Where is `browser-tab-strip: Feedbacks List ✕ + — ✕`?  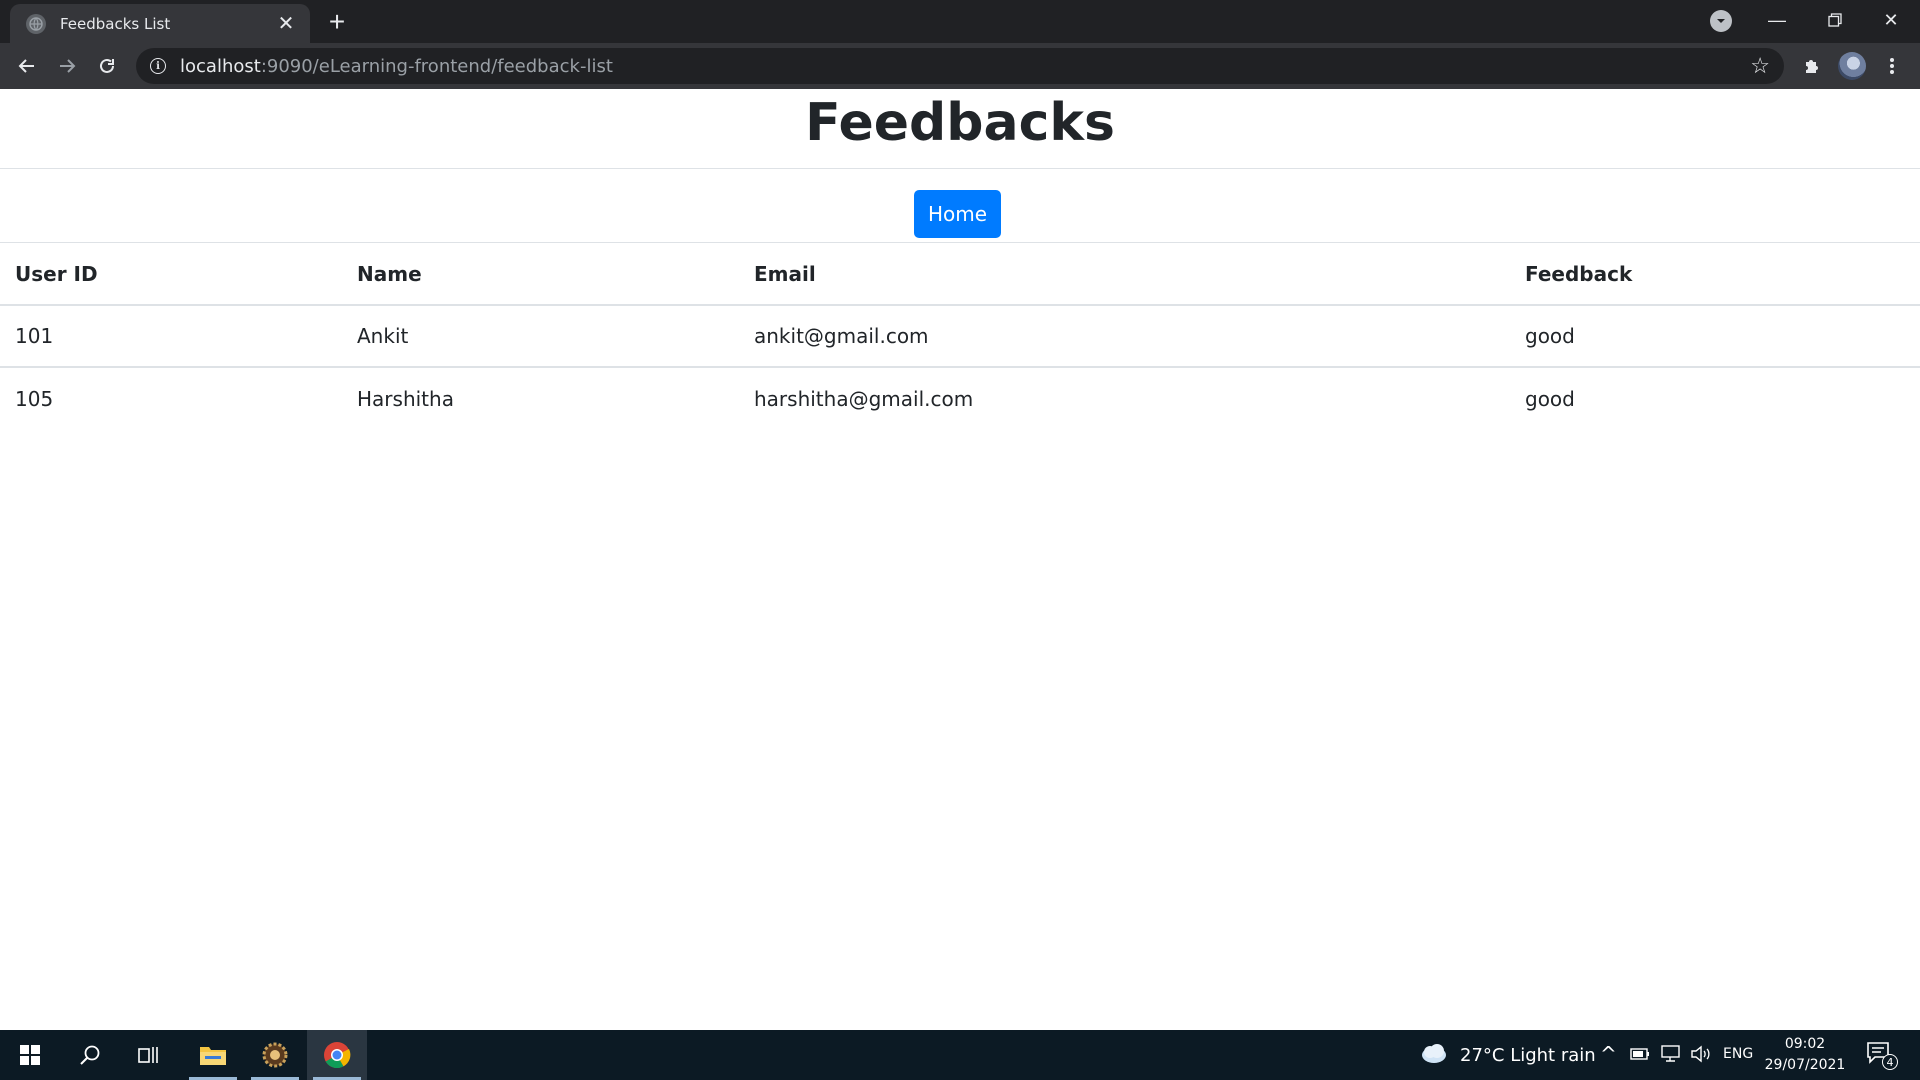
browser-tab-strip: Feedbacks List ✕ + — ✕ is located at coordinates (960, 21).